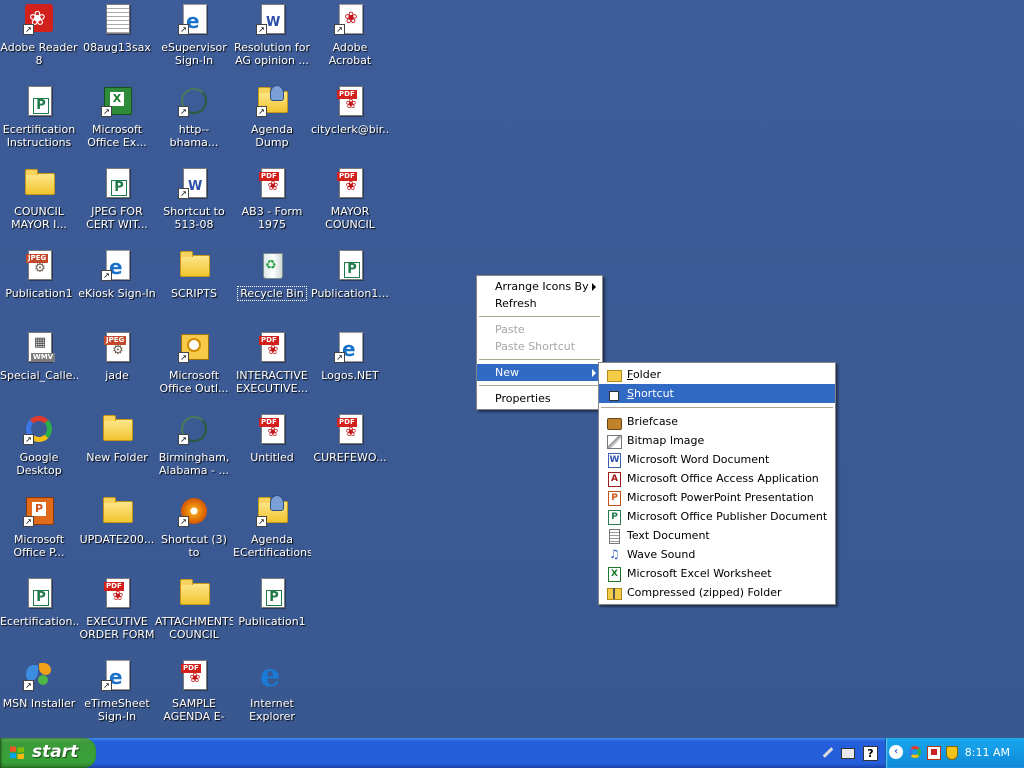 The width and height of the screenshot is (1024, 768). What do you see at coordinates (117, 368) in the screenshot?
I see `desktop-icon-jade: JPEG ⚙ jade` at bounding box center [117, 368].